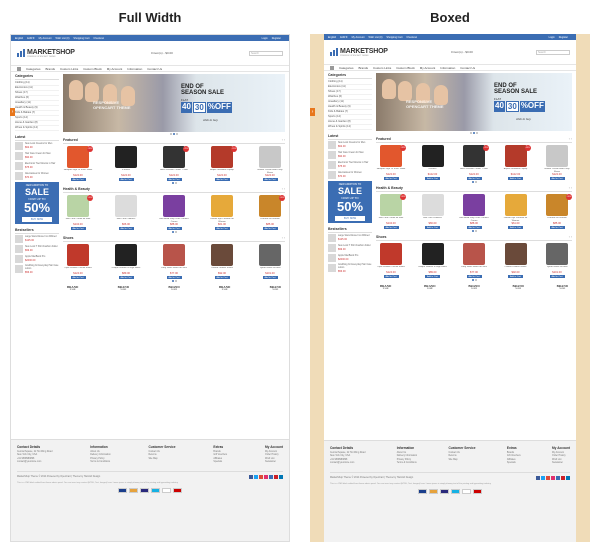  What do you see at coordinates (346, 68) in the screenshot?
I see `nav-item: Categories` at bounding box center [346, 68].